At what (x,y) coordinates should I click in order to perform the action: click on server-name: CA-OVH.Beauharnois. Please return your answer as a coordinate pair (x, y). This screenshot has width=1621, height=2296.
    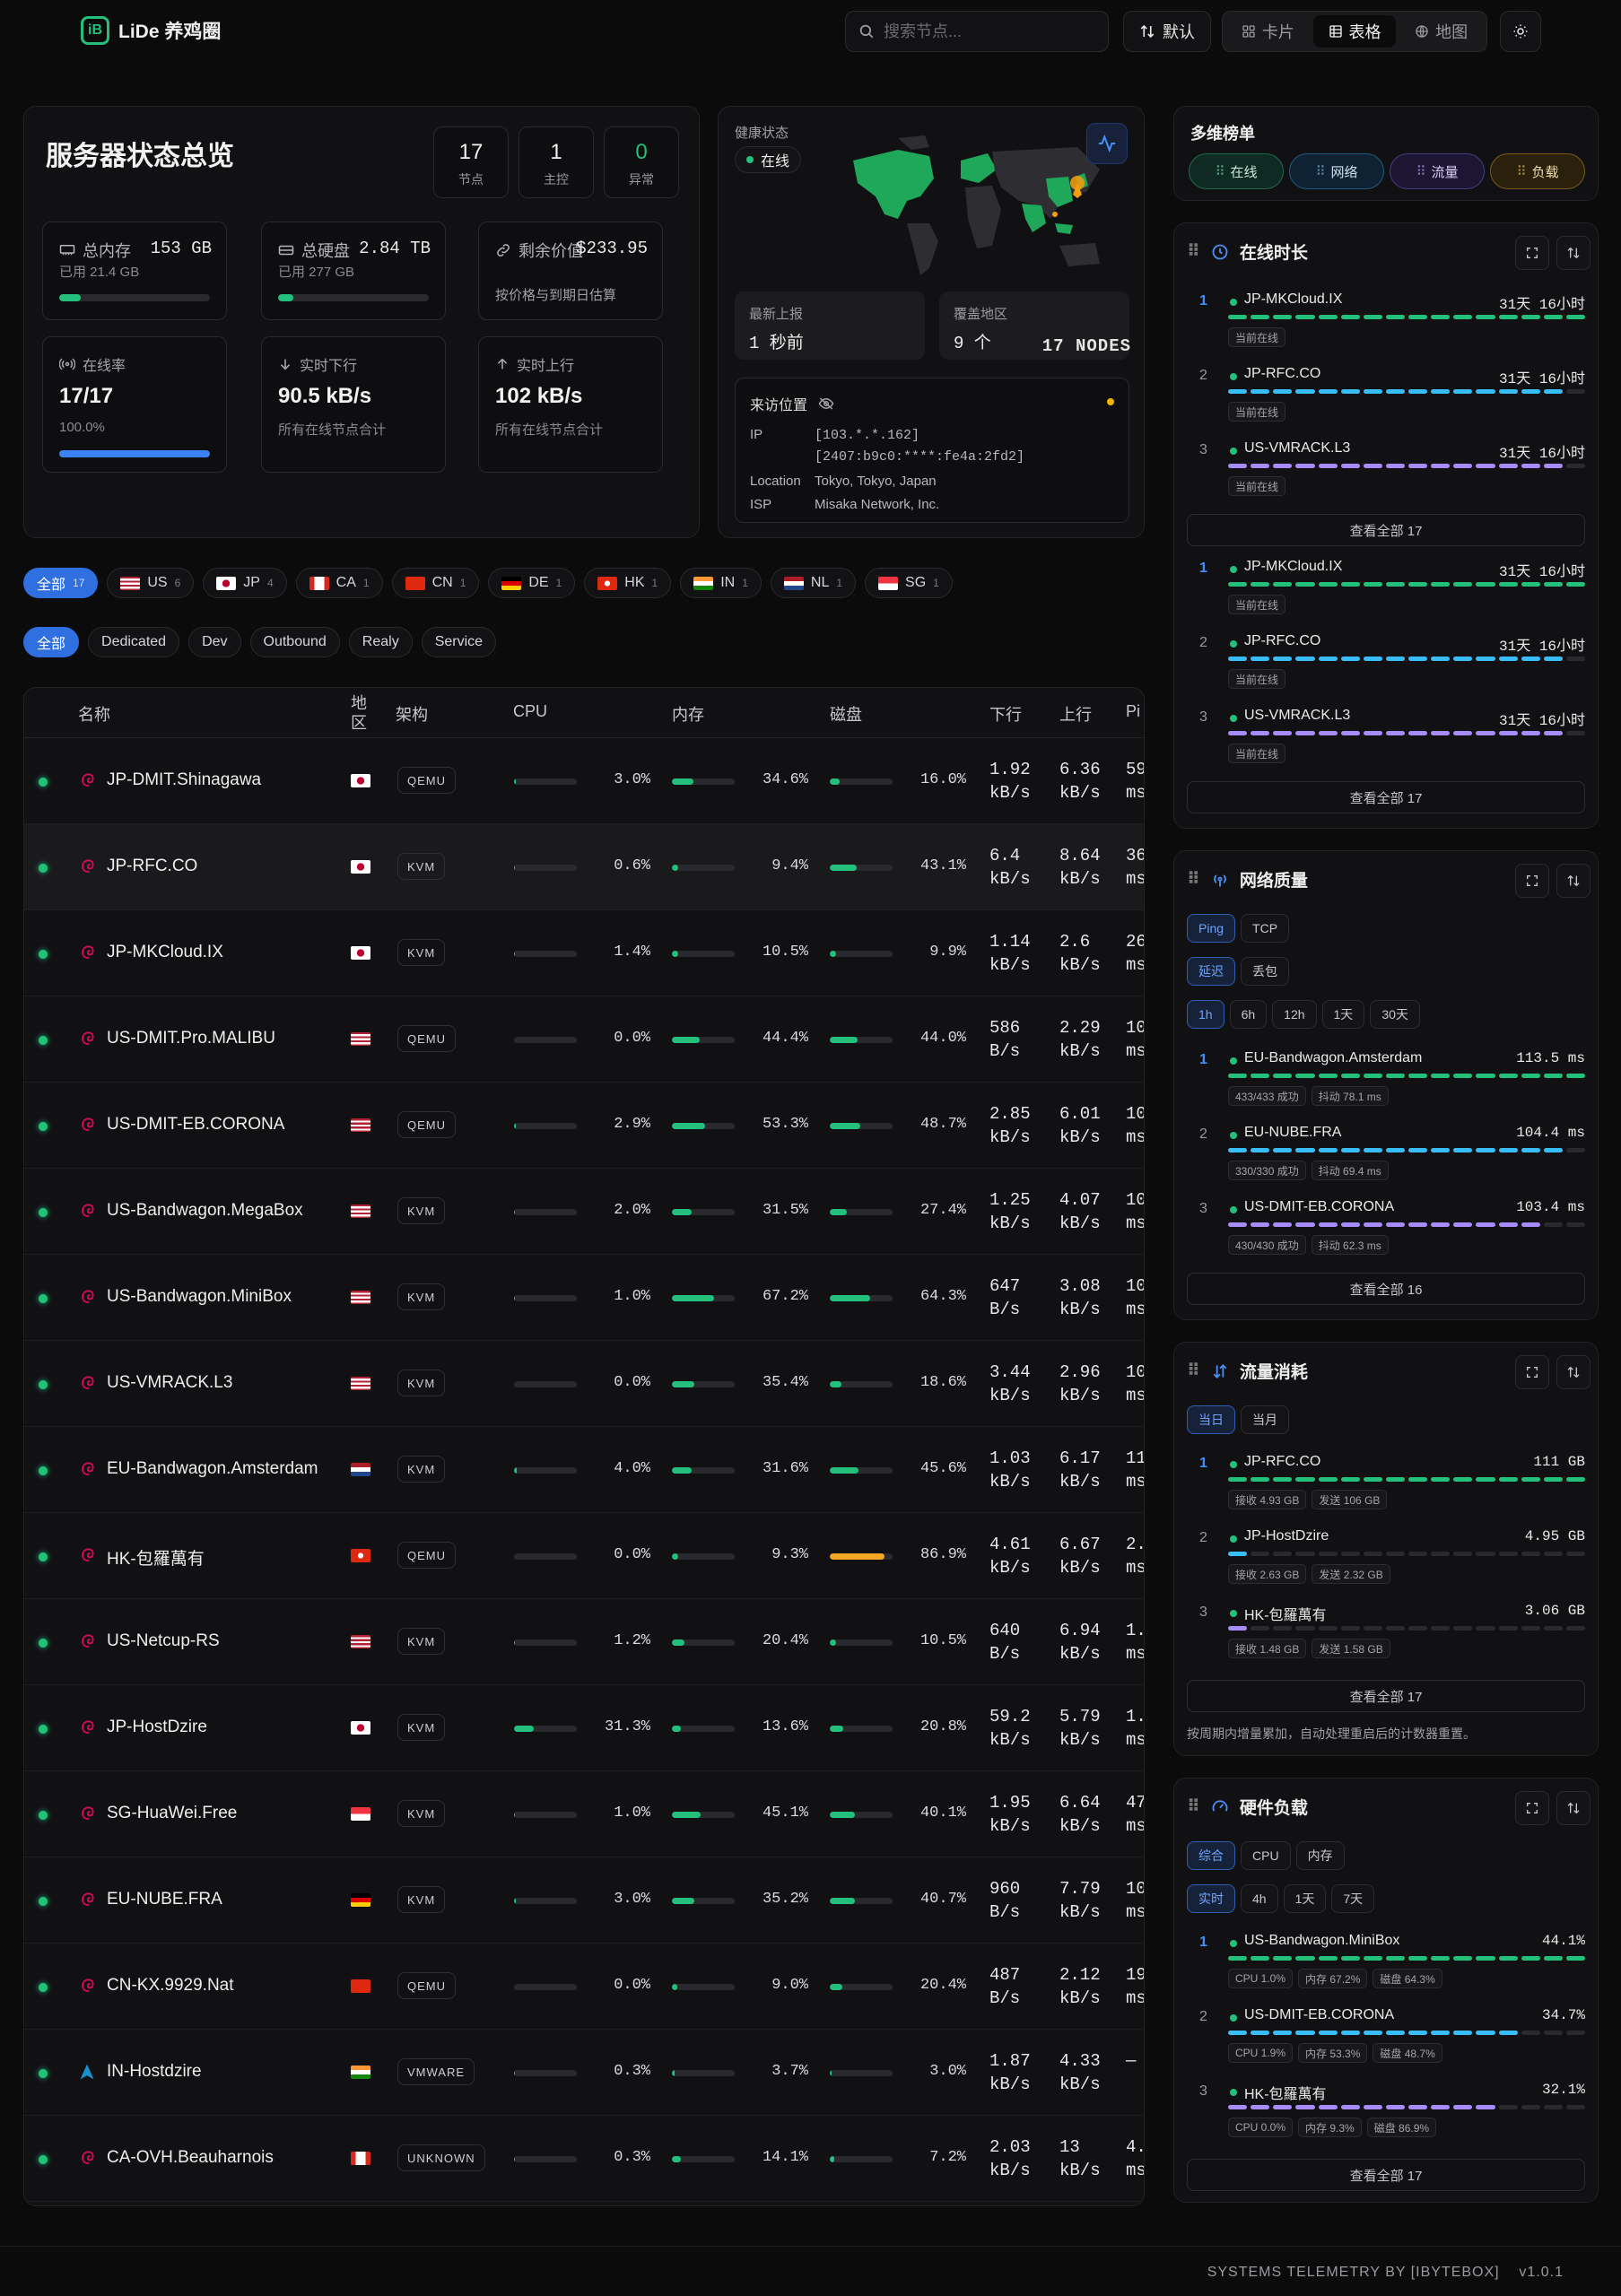
    Looking at the image, I should click on (190, 2158).